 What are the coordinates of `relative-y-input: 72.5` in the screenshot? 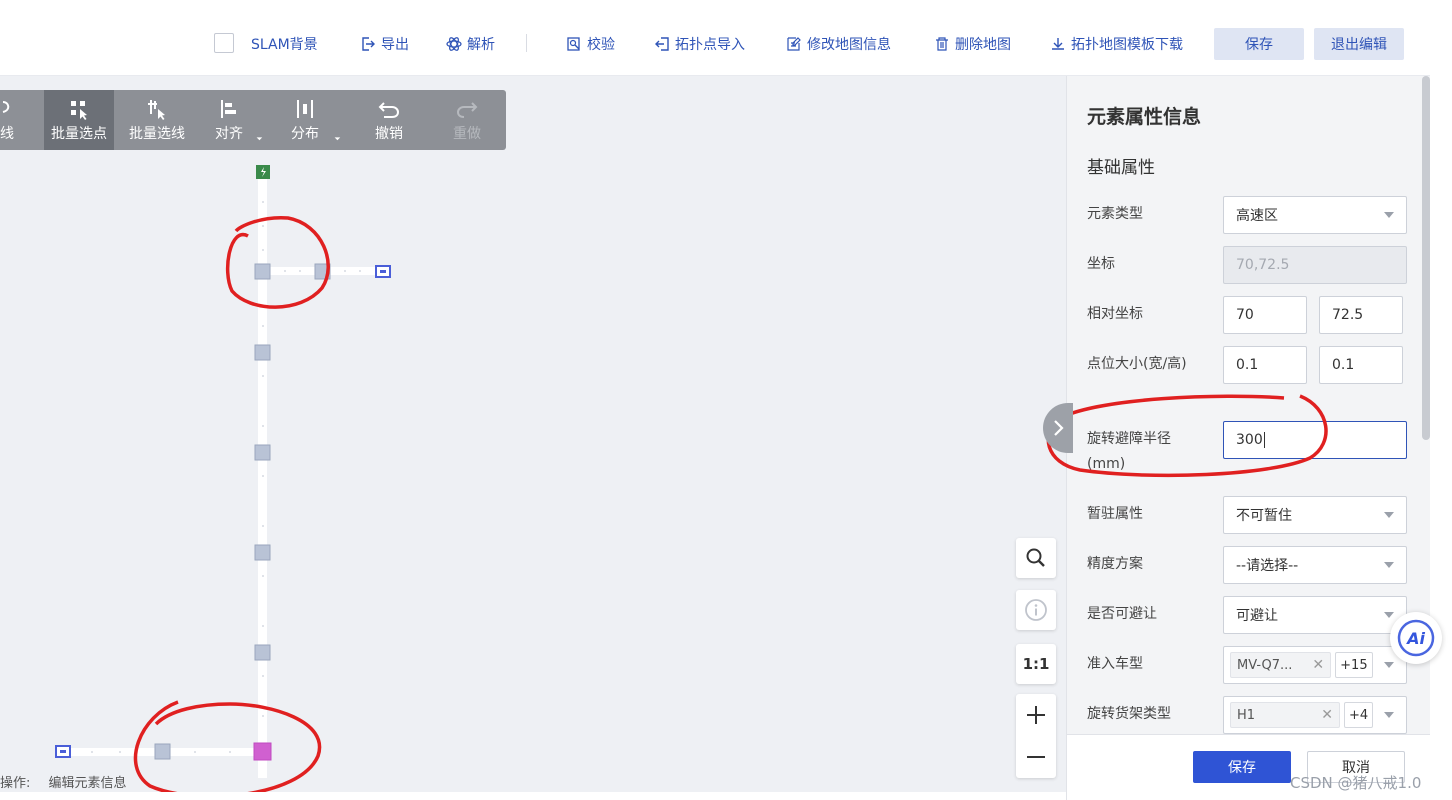 It's located at (1361, 315).